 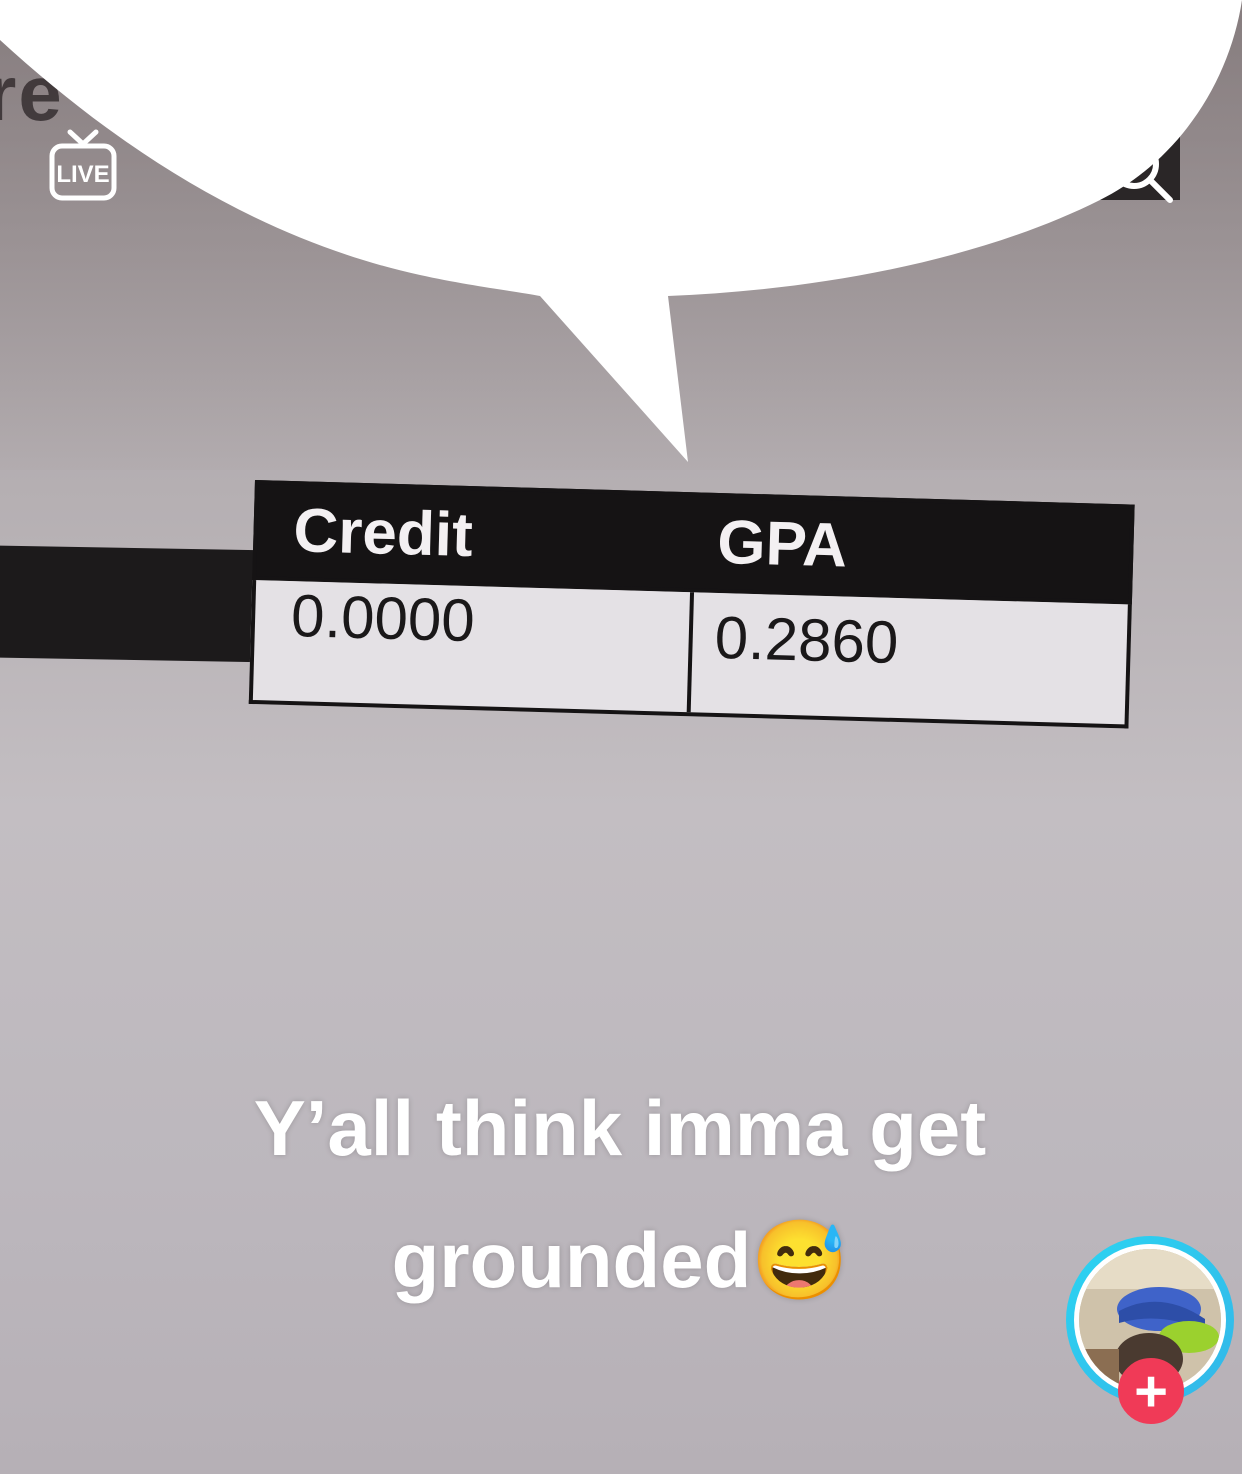 I want to click on table-left-bar, so click(x=135, y=604).